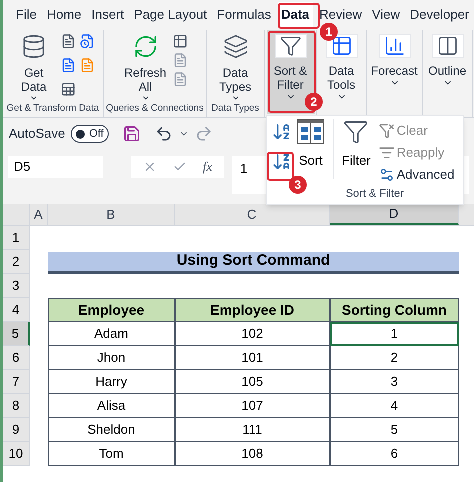  Describe the element at coordinates (447, 66) in the screenshot. I see `ribbon-button: Outline` at that location.